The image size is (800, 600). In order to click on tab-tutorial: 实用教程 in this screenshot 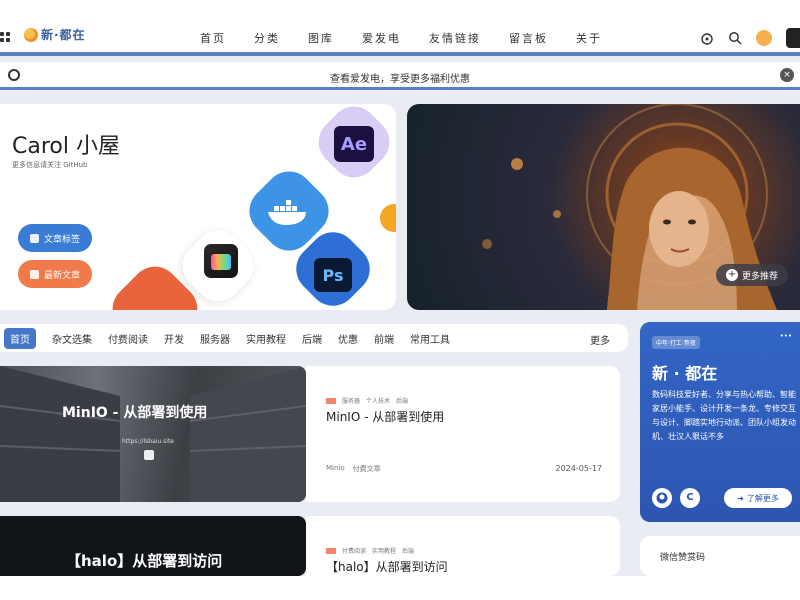, I will do `click(266, 338)`.